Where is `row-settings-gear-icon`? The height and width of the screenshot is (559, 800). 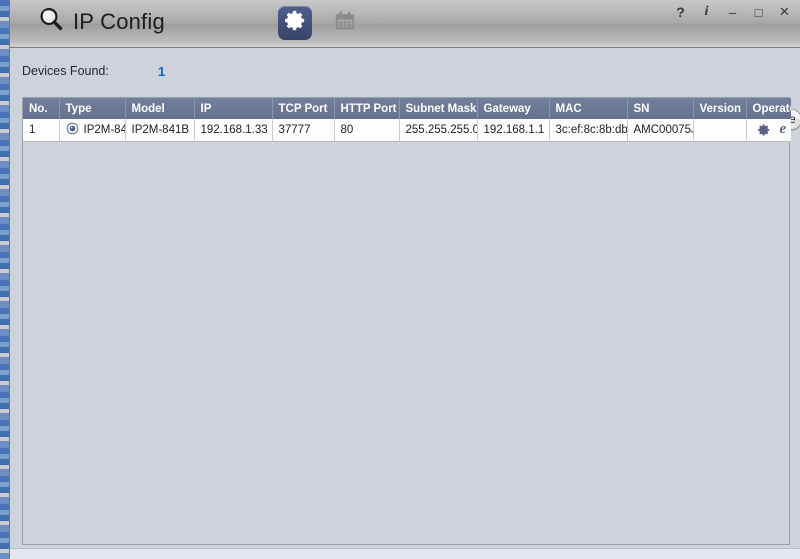
row-settings-gear-icon is located at coordinates (764, 130).